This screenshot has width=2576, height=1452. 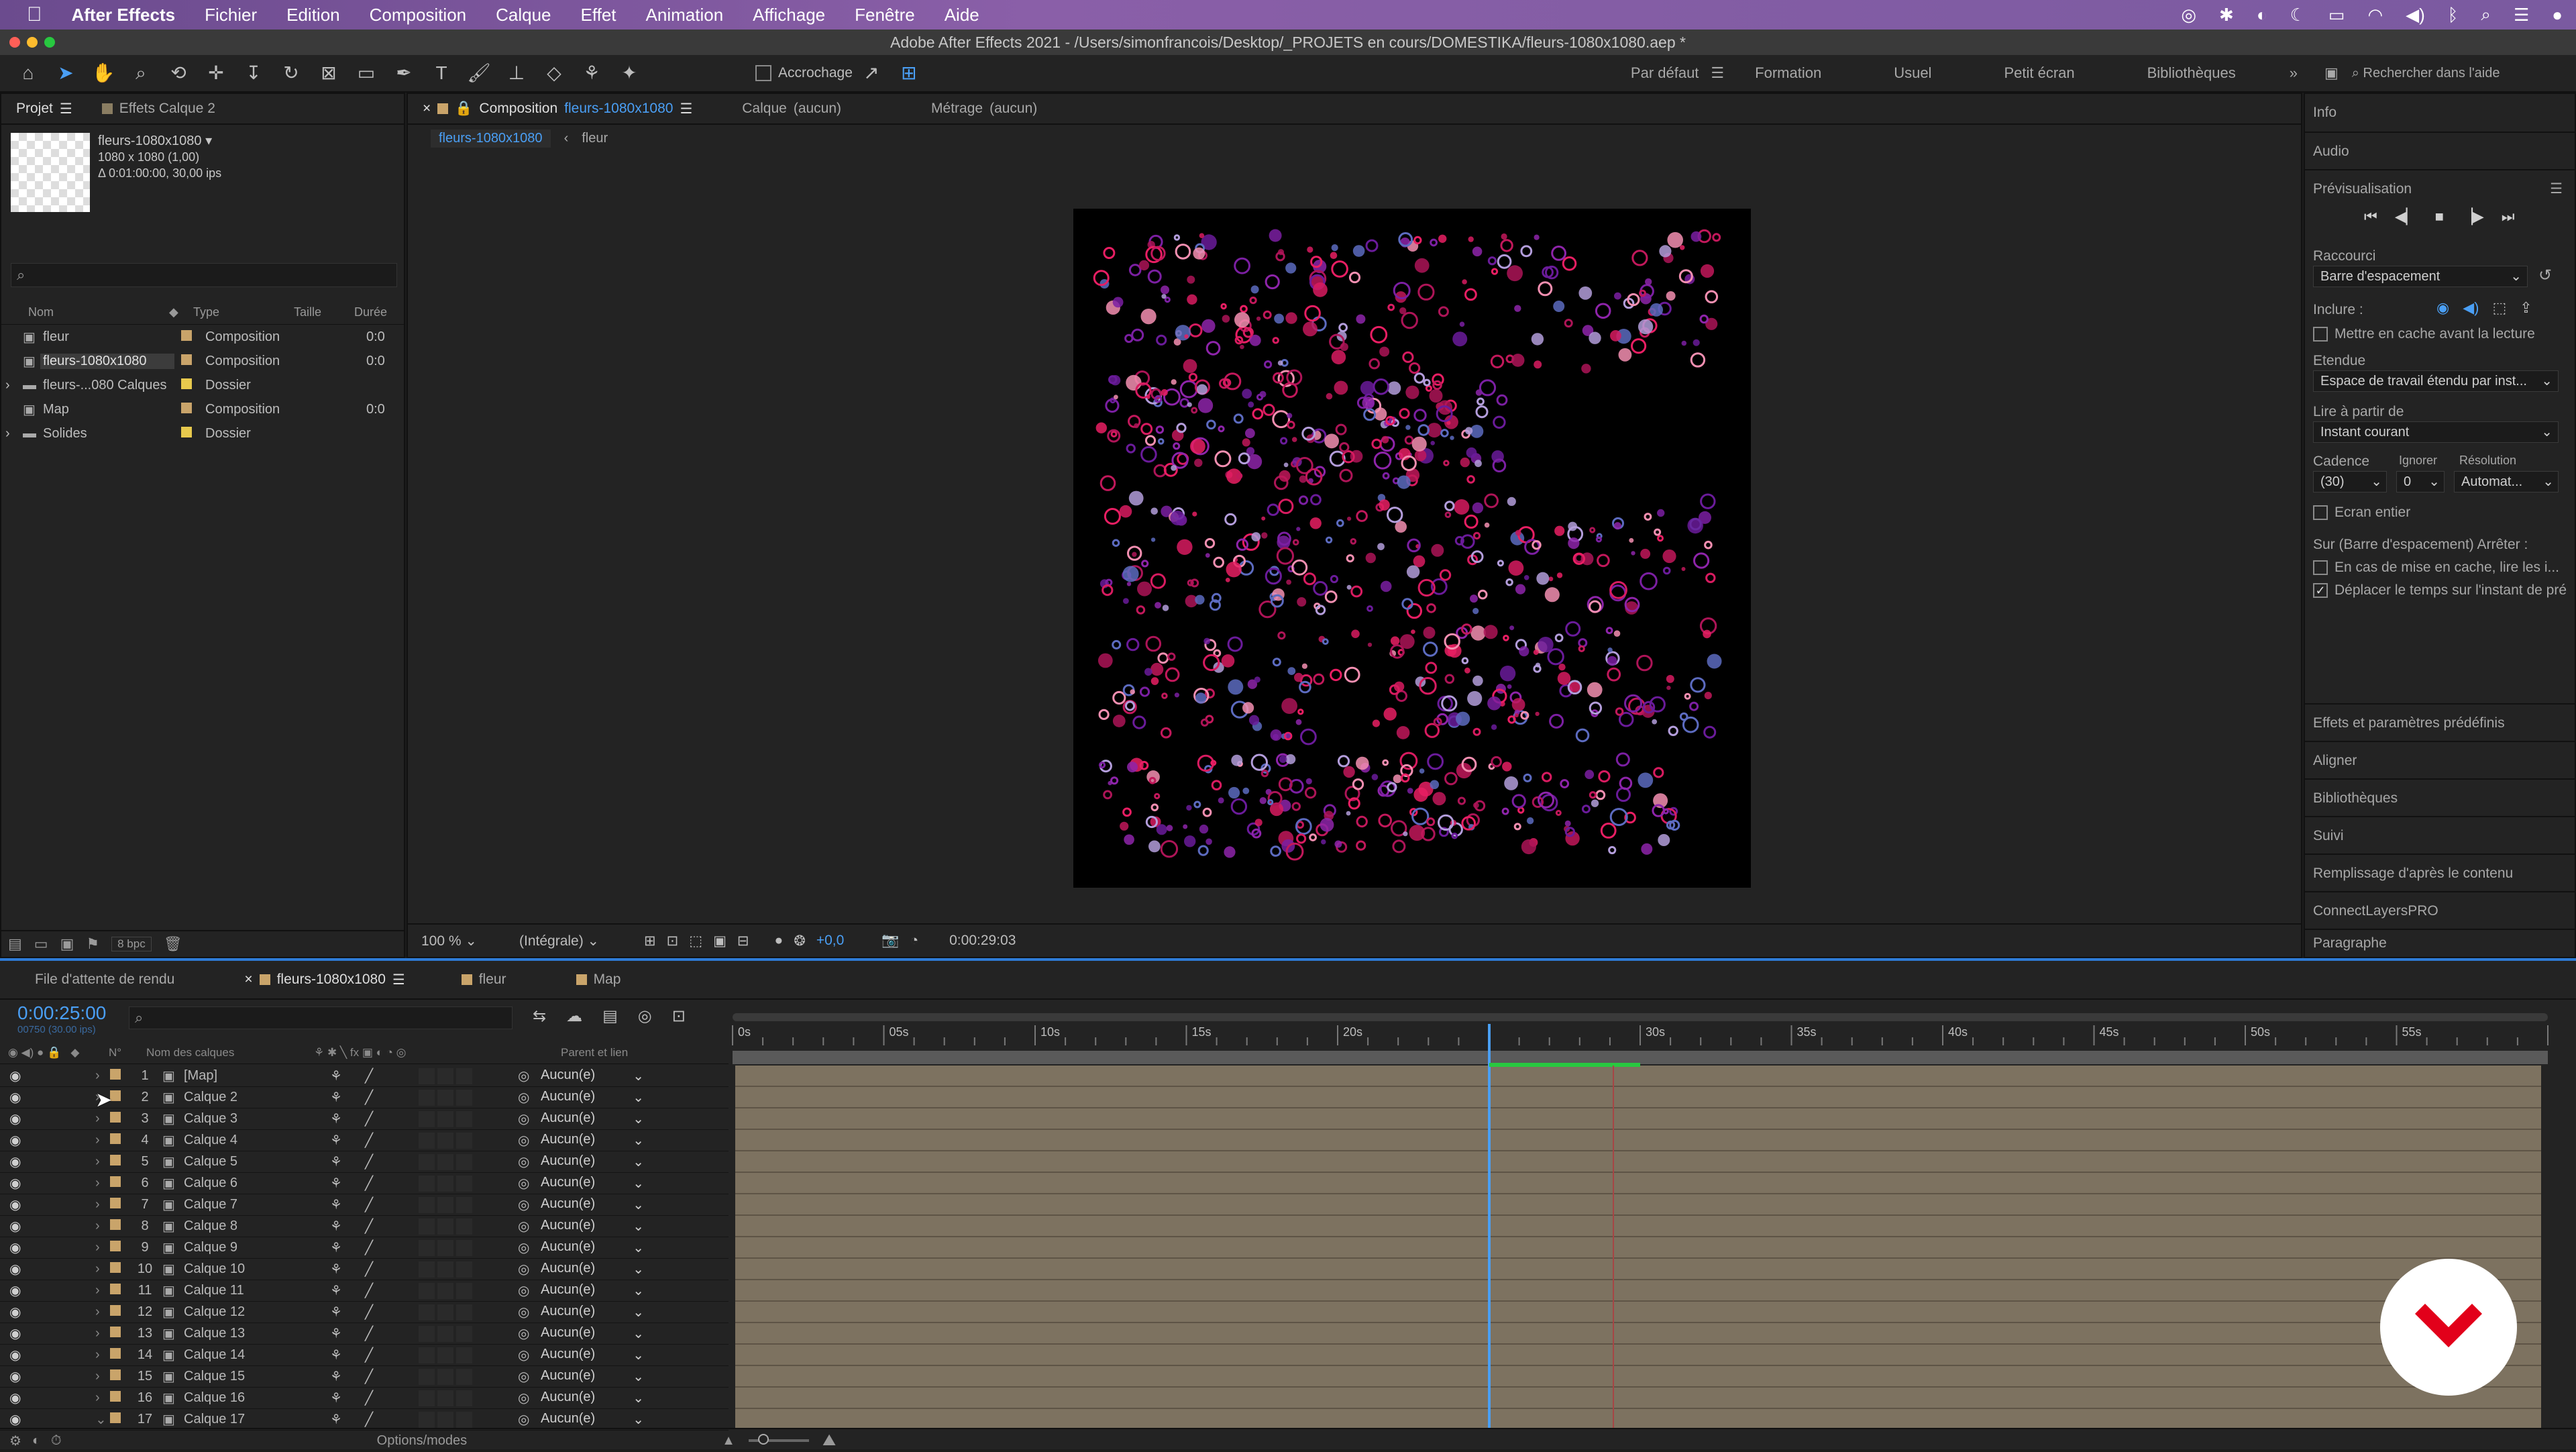 I want to click on region-of-interest-icon: ▣, so click(x=720, y=941).